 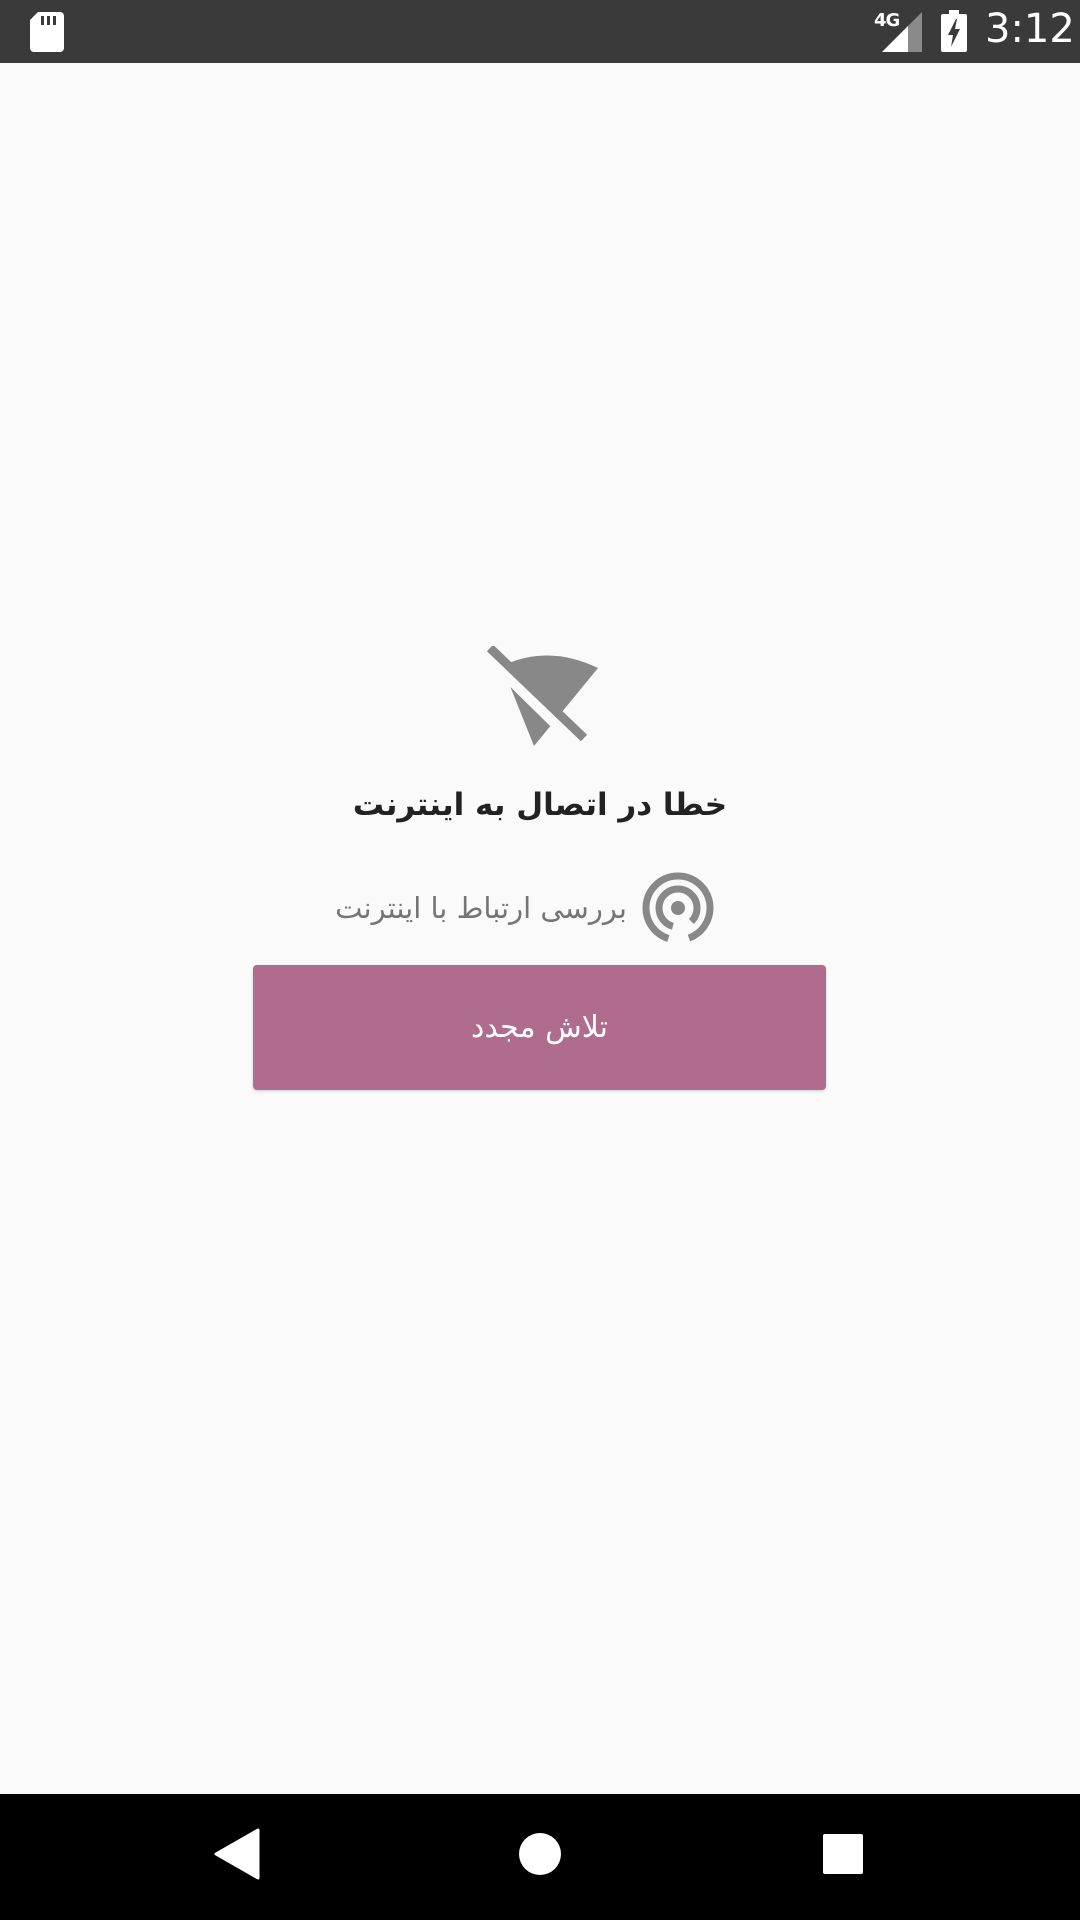 What do you see at coordinates (1030, 29) in the screenshot?
I see `clock: 3:12` at bounding box center [1030, 29].